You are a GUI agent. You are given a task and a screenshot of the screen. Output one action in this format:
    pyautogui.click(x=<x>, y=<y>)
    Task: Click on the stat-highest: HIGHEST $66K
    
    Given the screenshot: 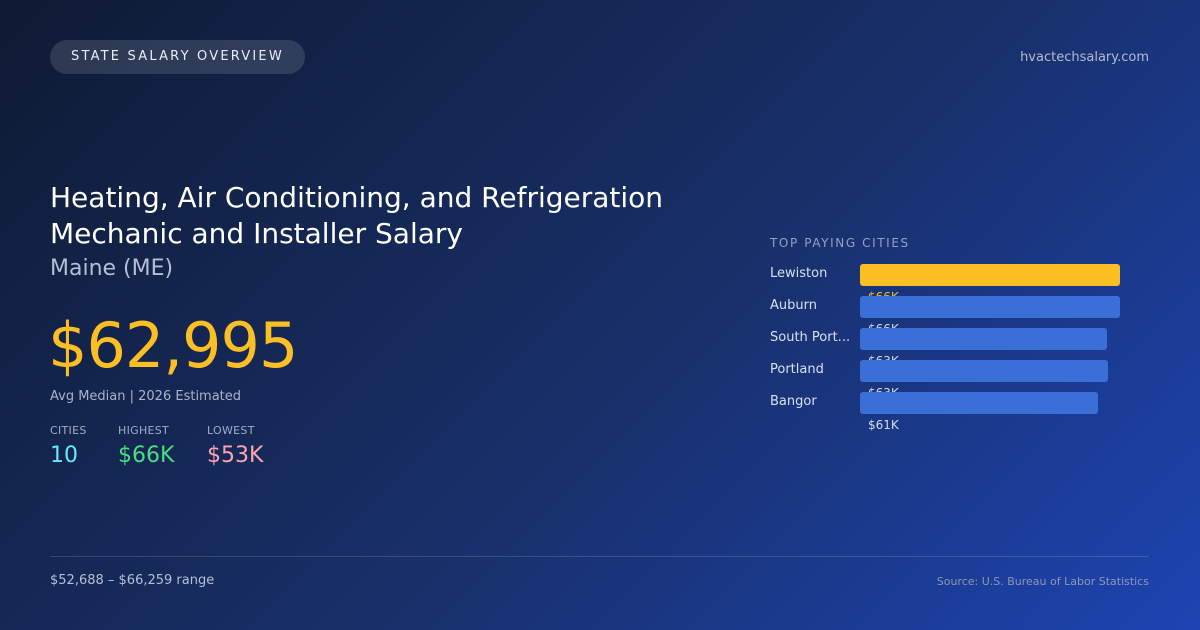 What is the action you would take?
    pyautogui.click(x=146, y=446)
    